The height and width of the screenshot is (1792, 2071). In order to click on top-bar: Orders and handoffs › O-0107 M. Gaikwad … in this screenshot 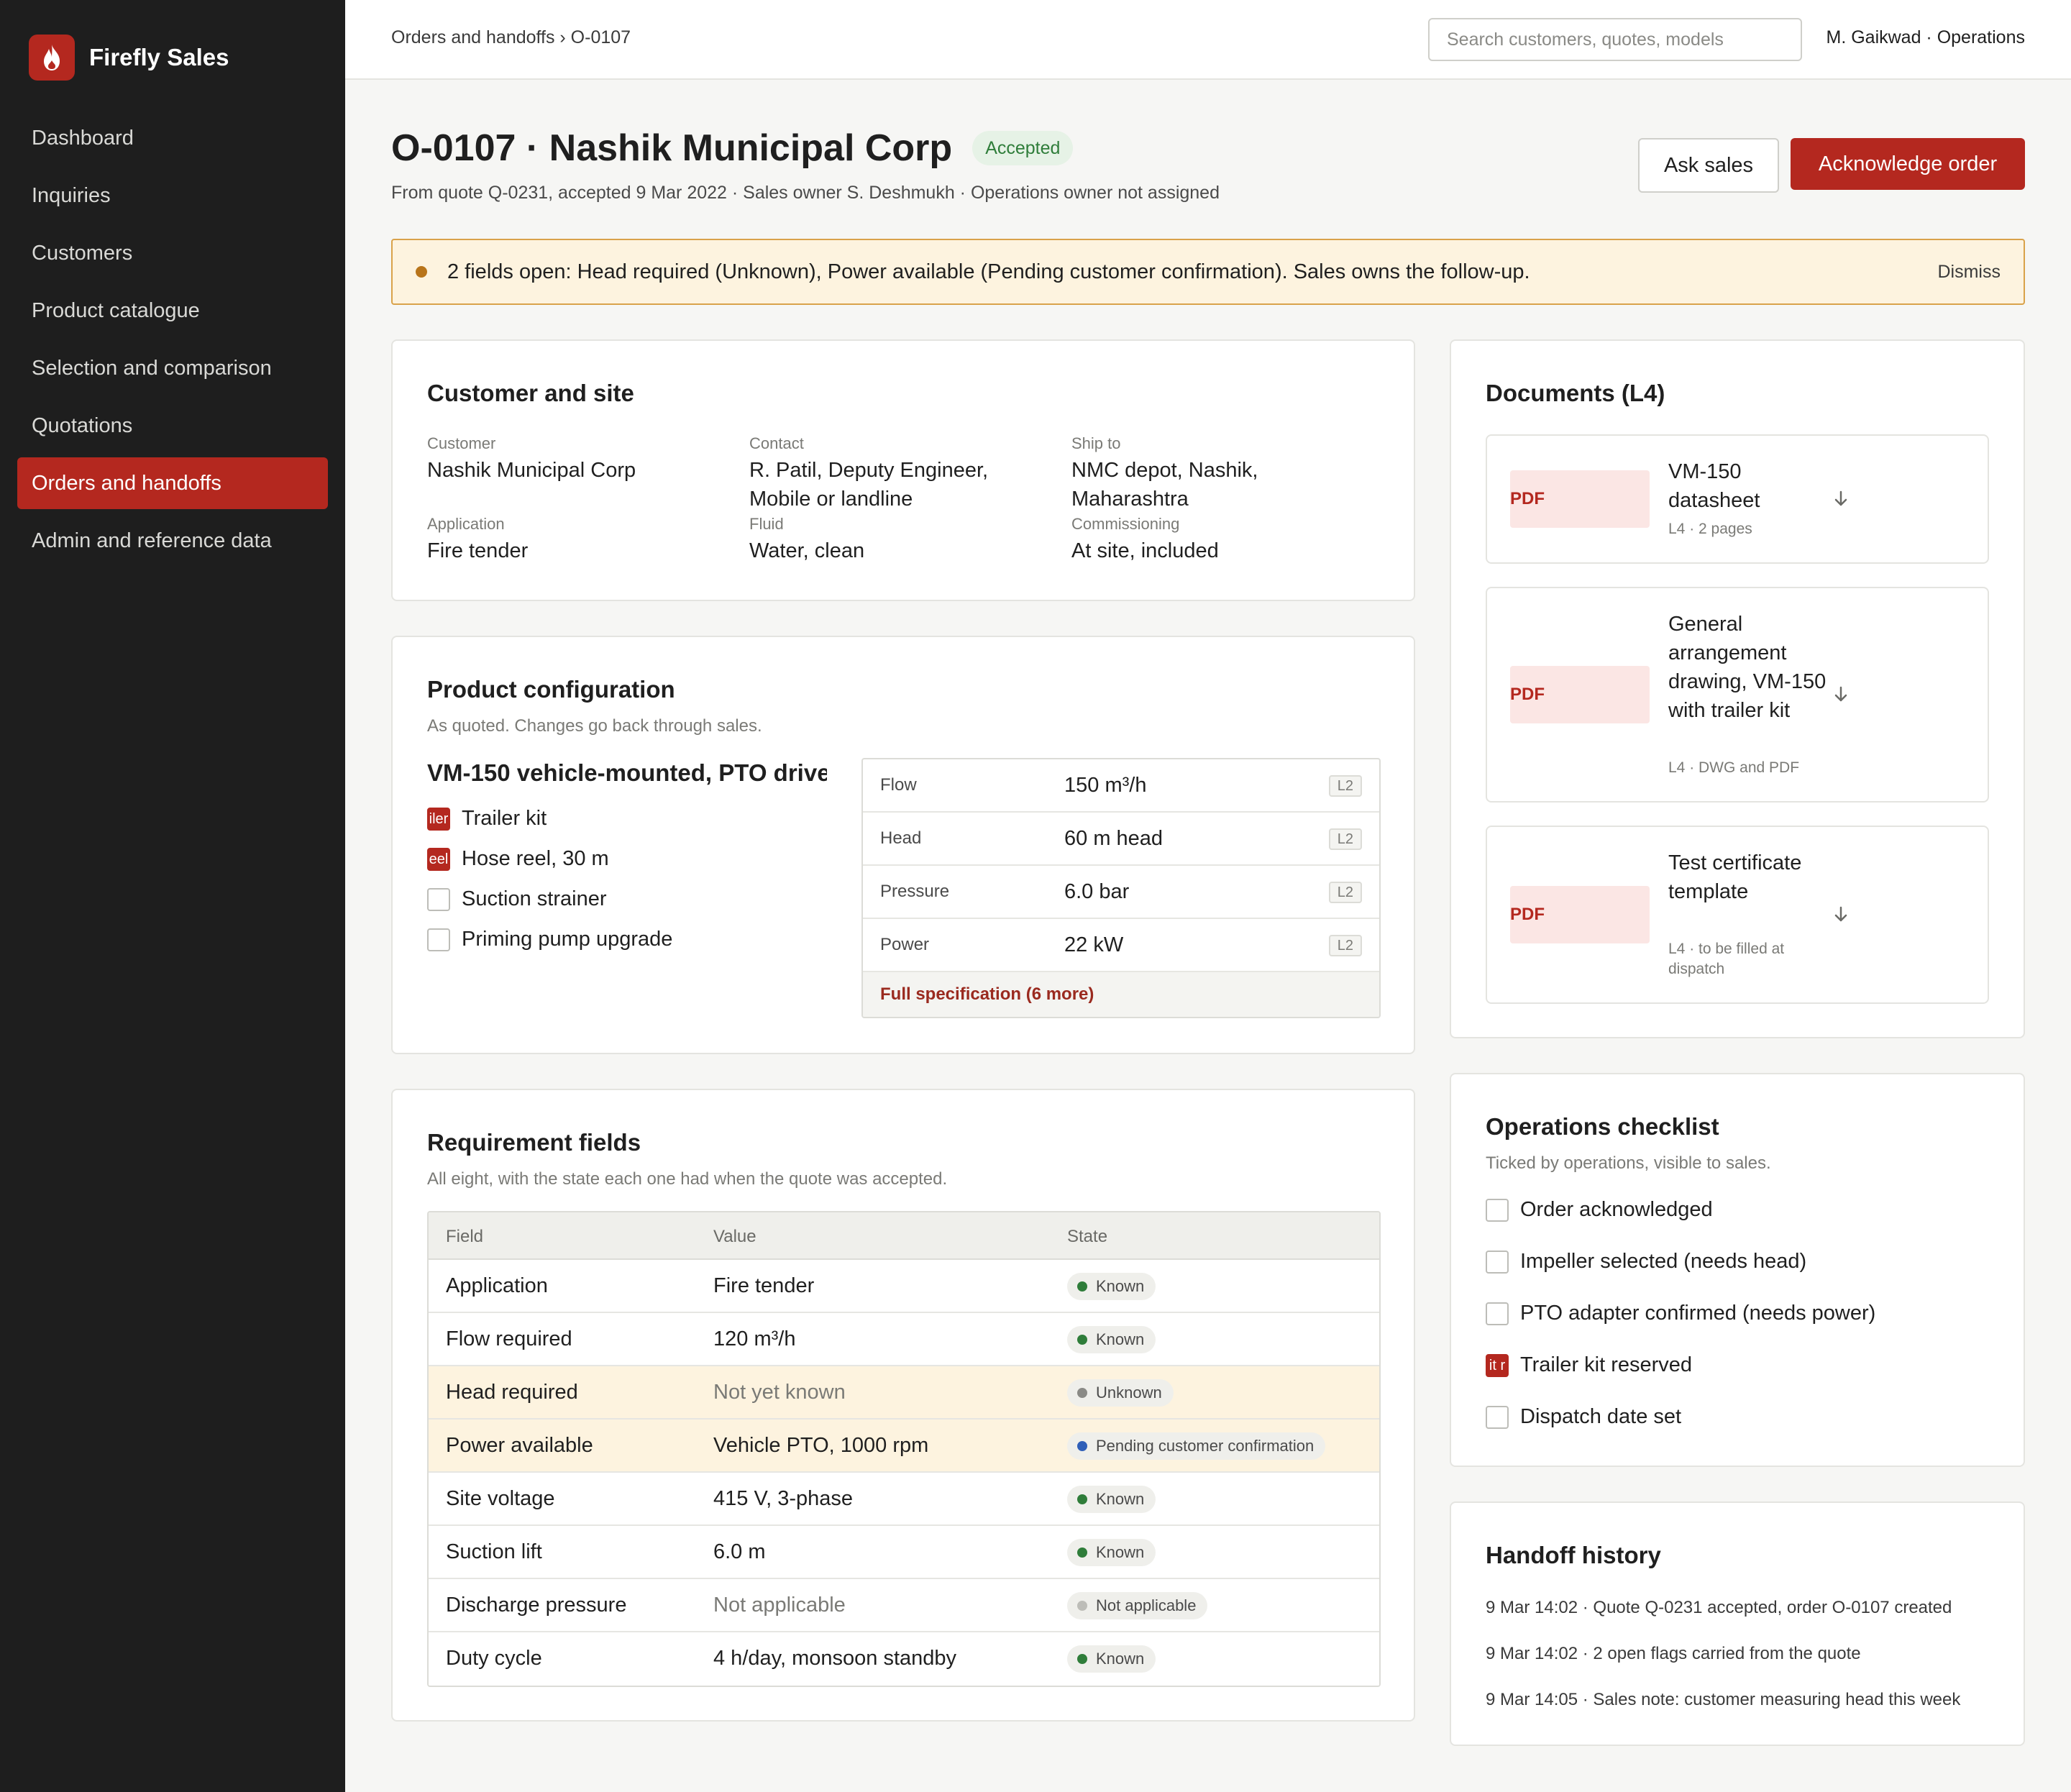, I will do `click(1208, 40)`.